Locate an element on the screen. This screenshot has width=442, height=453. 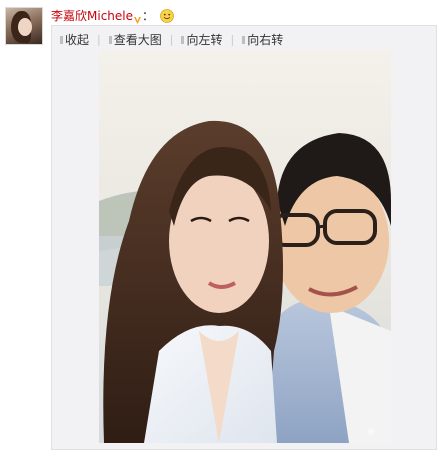
rotate-left-icon is located at coordinates (183, 40).